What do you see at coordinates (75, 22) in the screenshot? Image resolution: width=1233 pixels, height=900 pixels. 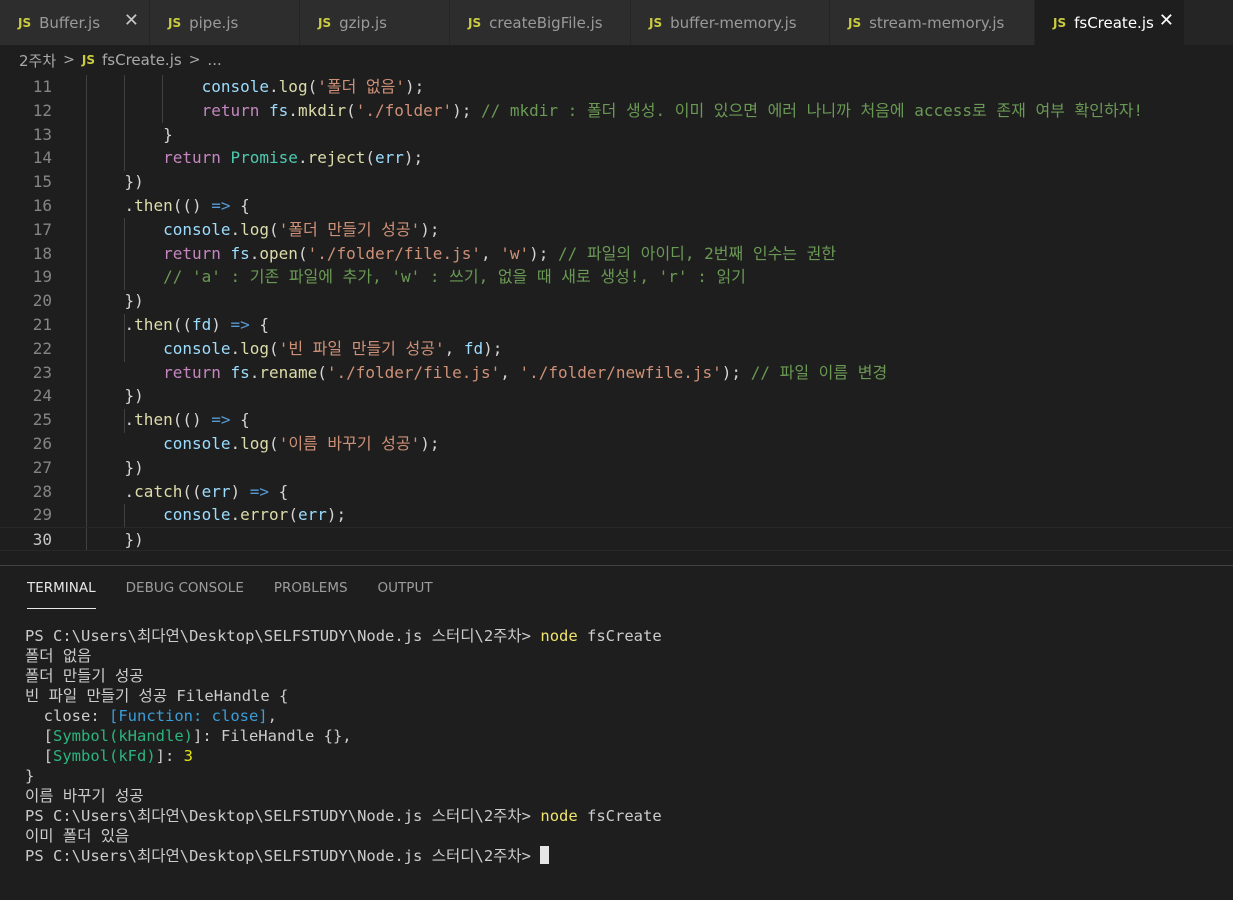 I see `tab-buffer-js: JS Buffer.js ✕` at bounding box center [75, 22].